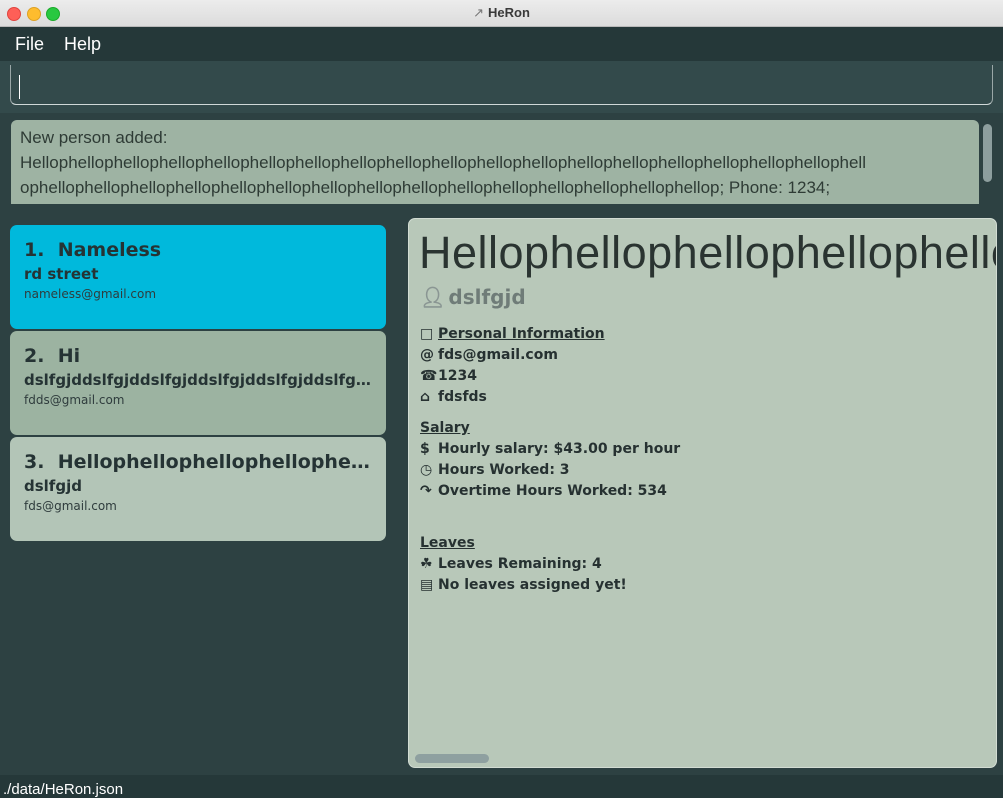 This screenshot has height=798, width=1003. Describe the element at coordinates (34, 356) in the screenshot. I see `person-card-index: 2.` at that location.